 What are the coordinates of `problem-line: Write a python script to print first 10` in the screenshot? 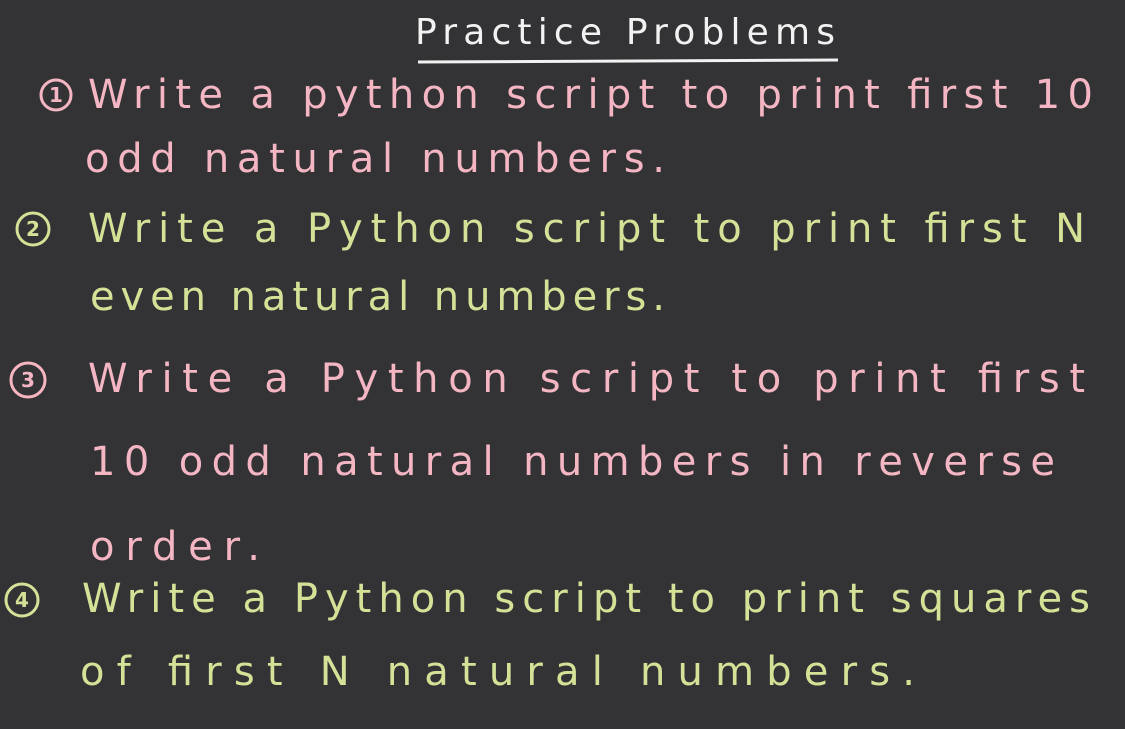 It's located at (590, 95).